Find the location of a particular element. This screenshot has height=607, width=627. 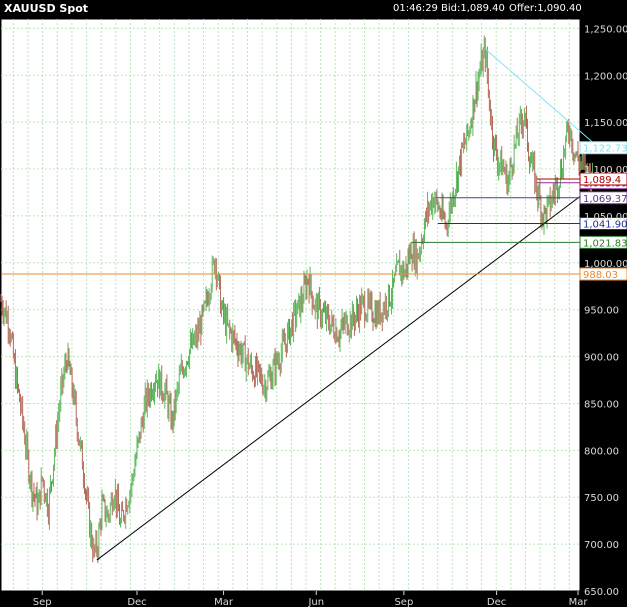

level-label: 1,069.37 is located at coordinates (605, 199).